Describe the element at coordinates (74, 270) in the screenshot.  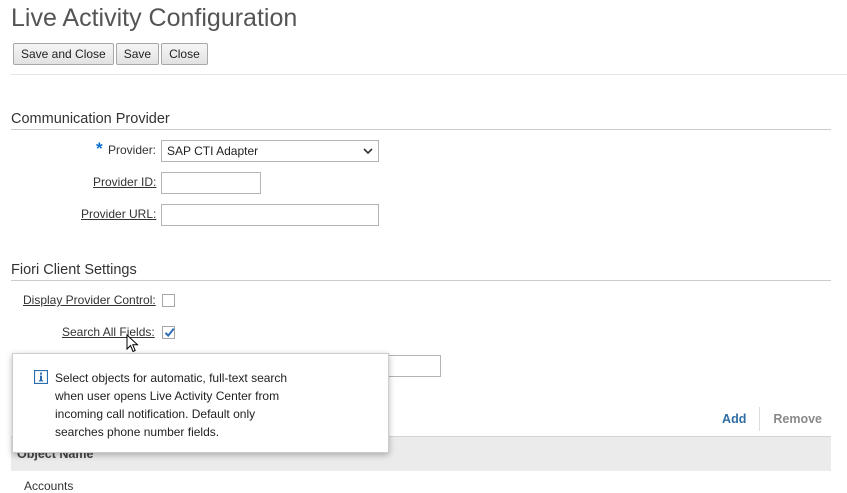
I see `section-title-fiori-client-settings: Fiori Client Settings` at that location.